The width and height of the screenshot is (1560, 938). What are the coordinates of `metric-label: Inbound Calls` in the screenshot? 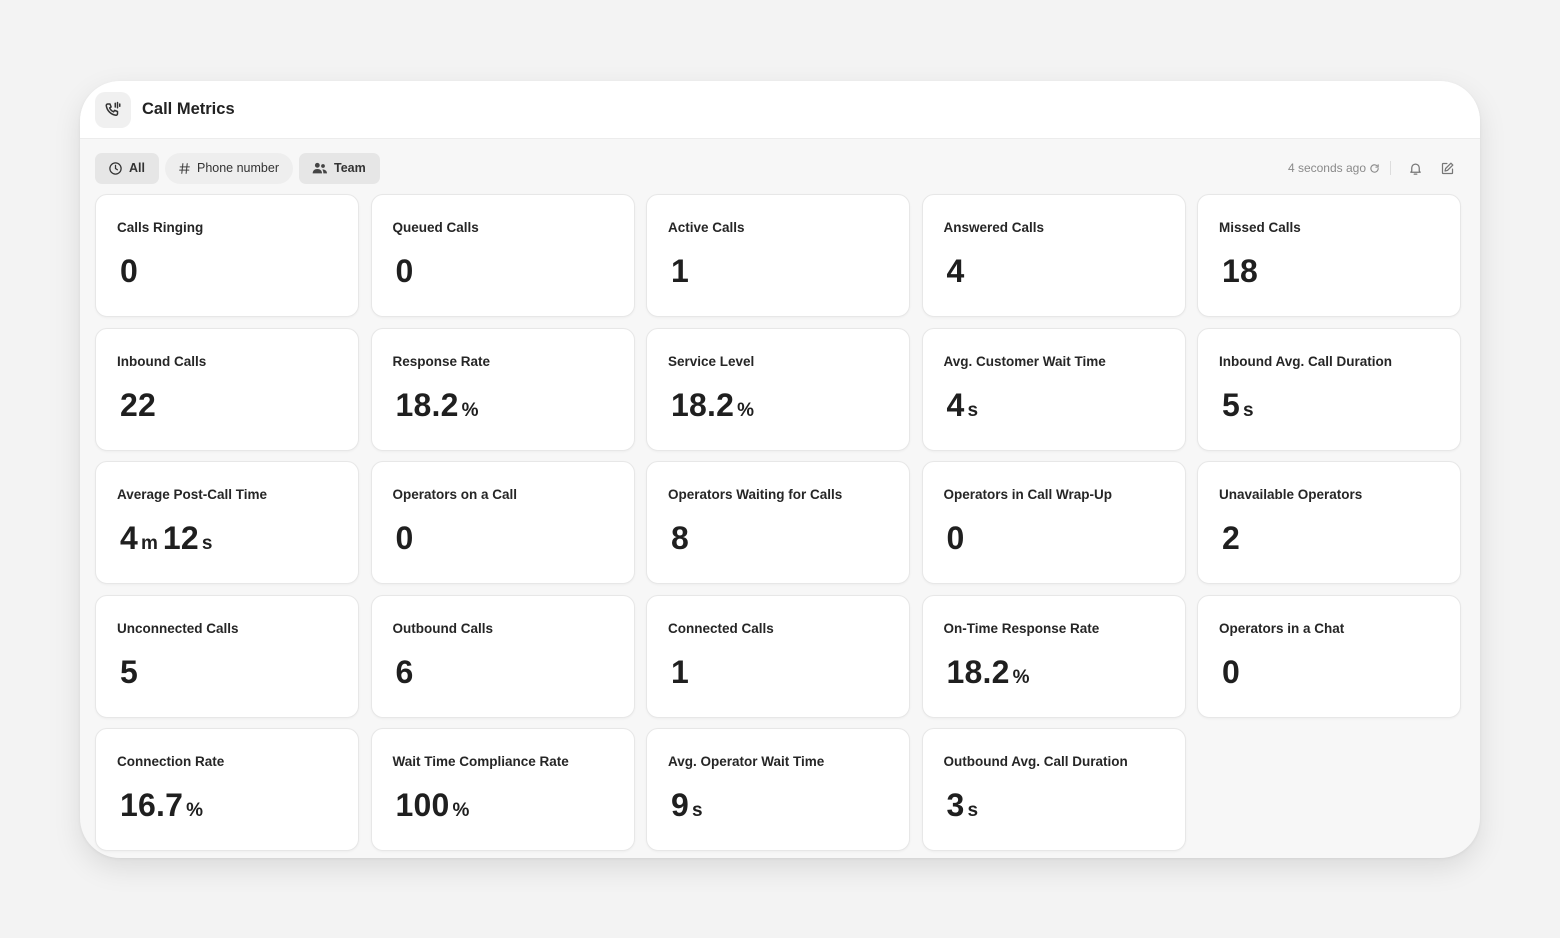 It's located at (162, 361).